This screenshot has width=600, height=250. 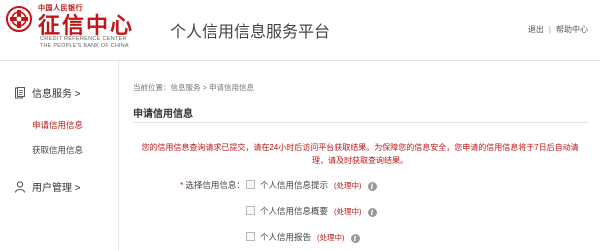 What do you see at coordinates (294, 185) in the screenshot?
I see `option-label: 个人信用信息提示` at bounding box center [294, 185].